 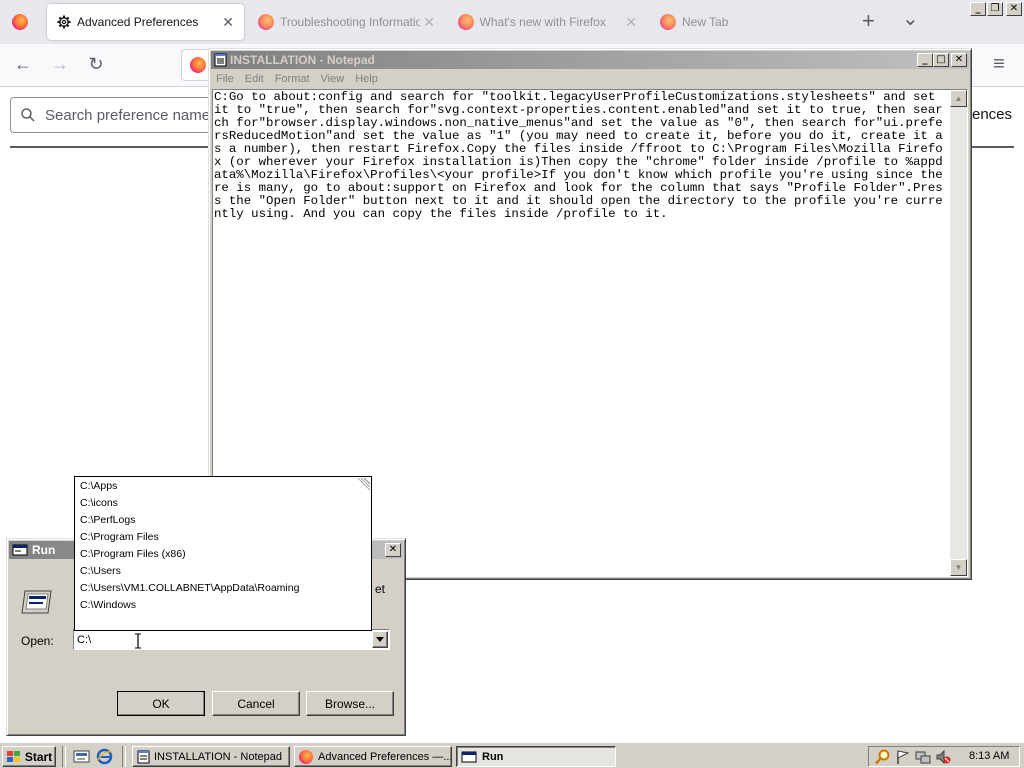 What do you see at coordinates (96, 64) in the screenshot?
I see `reload-icon: ↻` at bounding box center [96, 64].